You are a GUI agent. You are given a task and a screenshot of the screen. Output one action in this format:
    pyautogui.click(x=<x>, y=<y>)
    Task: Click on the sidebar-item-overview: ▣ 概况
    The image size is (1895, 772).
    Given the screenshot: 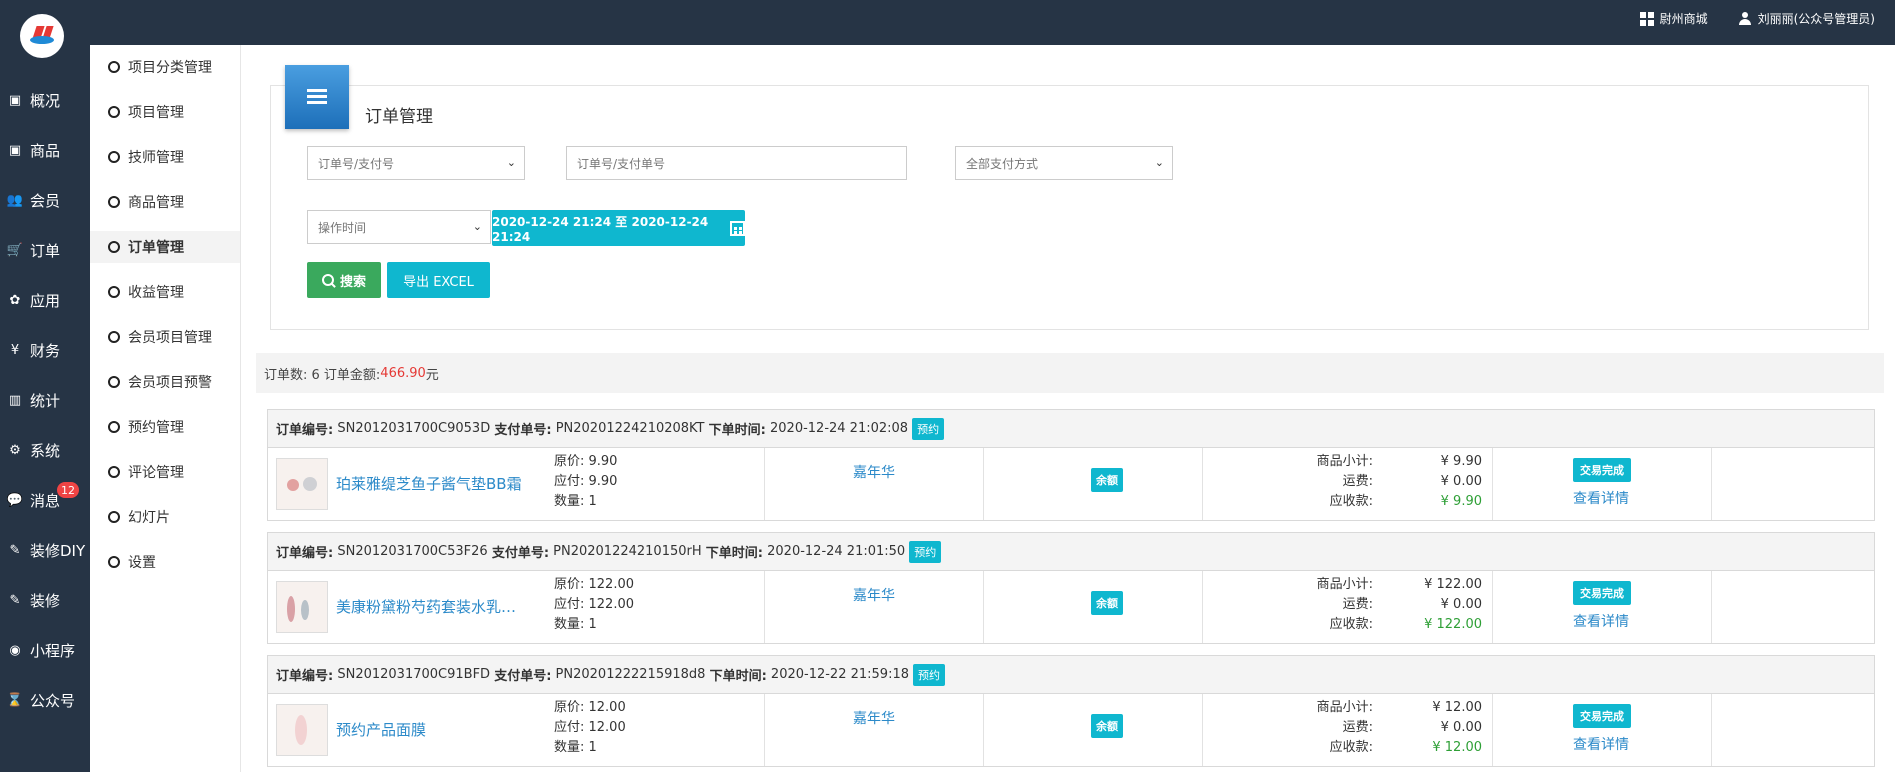 What is the action you would take?
    pyautogui.click(x=45, y=100)
    